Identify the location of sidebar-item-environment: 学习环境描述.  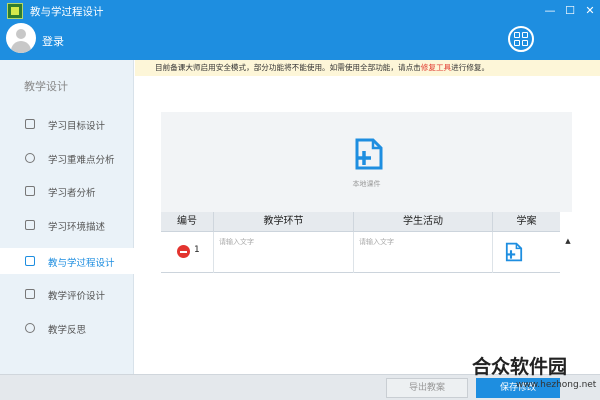
(67, 225).